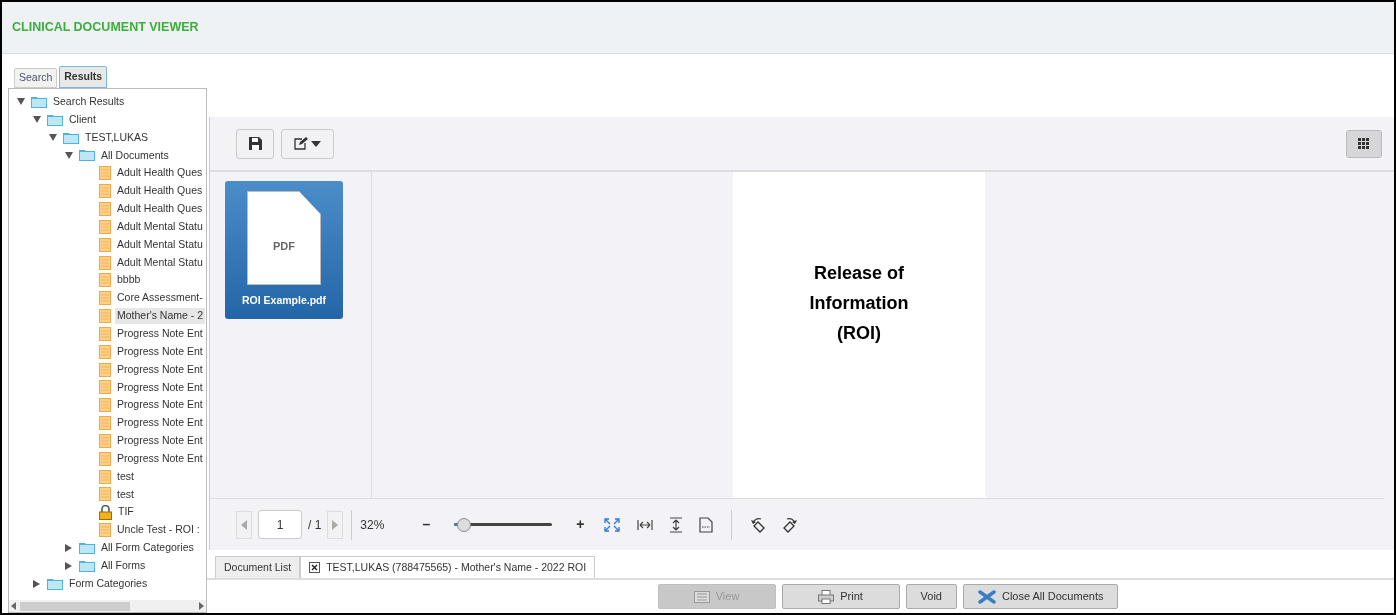 The height and width of the screenshot is (615, 1396). What do you see at coordinates (612, 524) in the screenshot?
I see `fit-screen-icon` at bounding box center [612, 524].